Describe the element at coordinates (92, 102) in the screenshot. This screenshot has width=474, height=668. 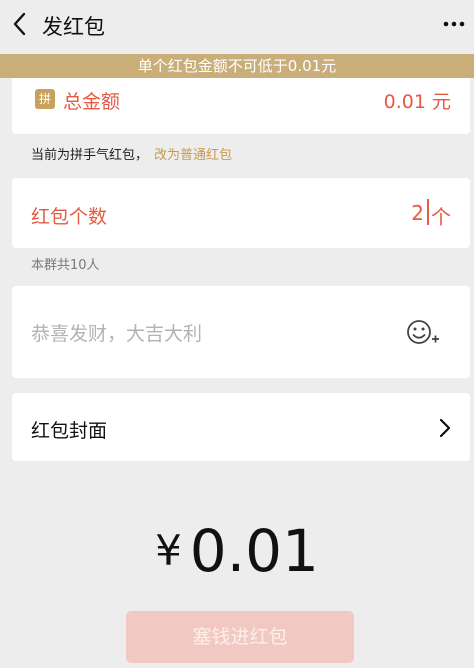
I see `amount-label: 总金额` at that location.